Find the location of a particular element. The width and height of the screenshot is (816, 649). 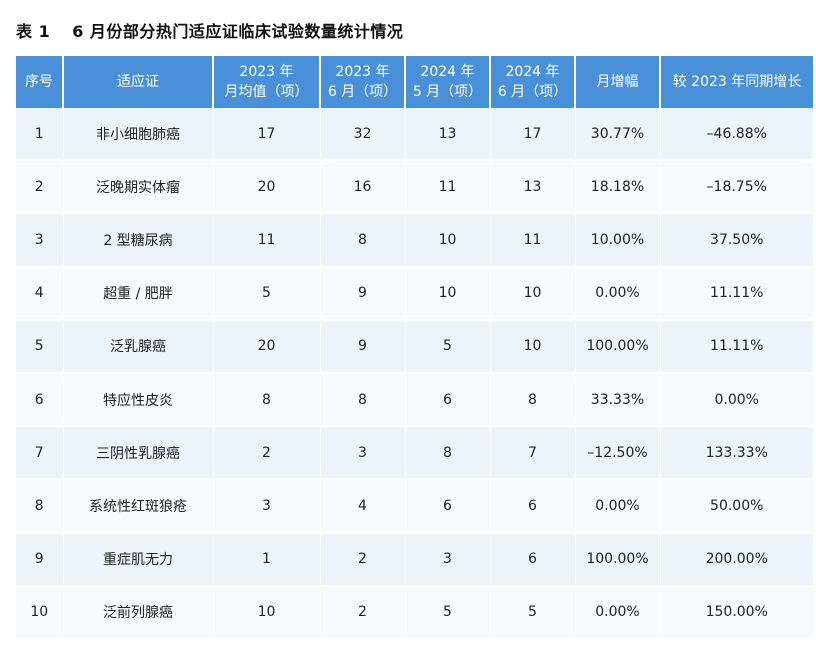

cell-index: 10 is located at coordinates (40, 612).